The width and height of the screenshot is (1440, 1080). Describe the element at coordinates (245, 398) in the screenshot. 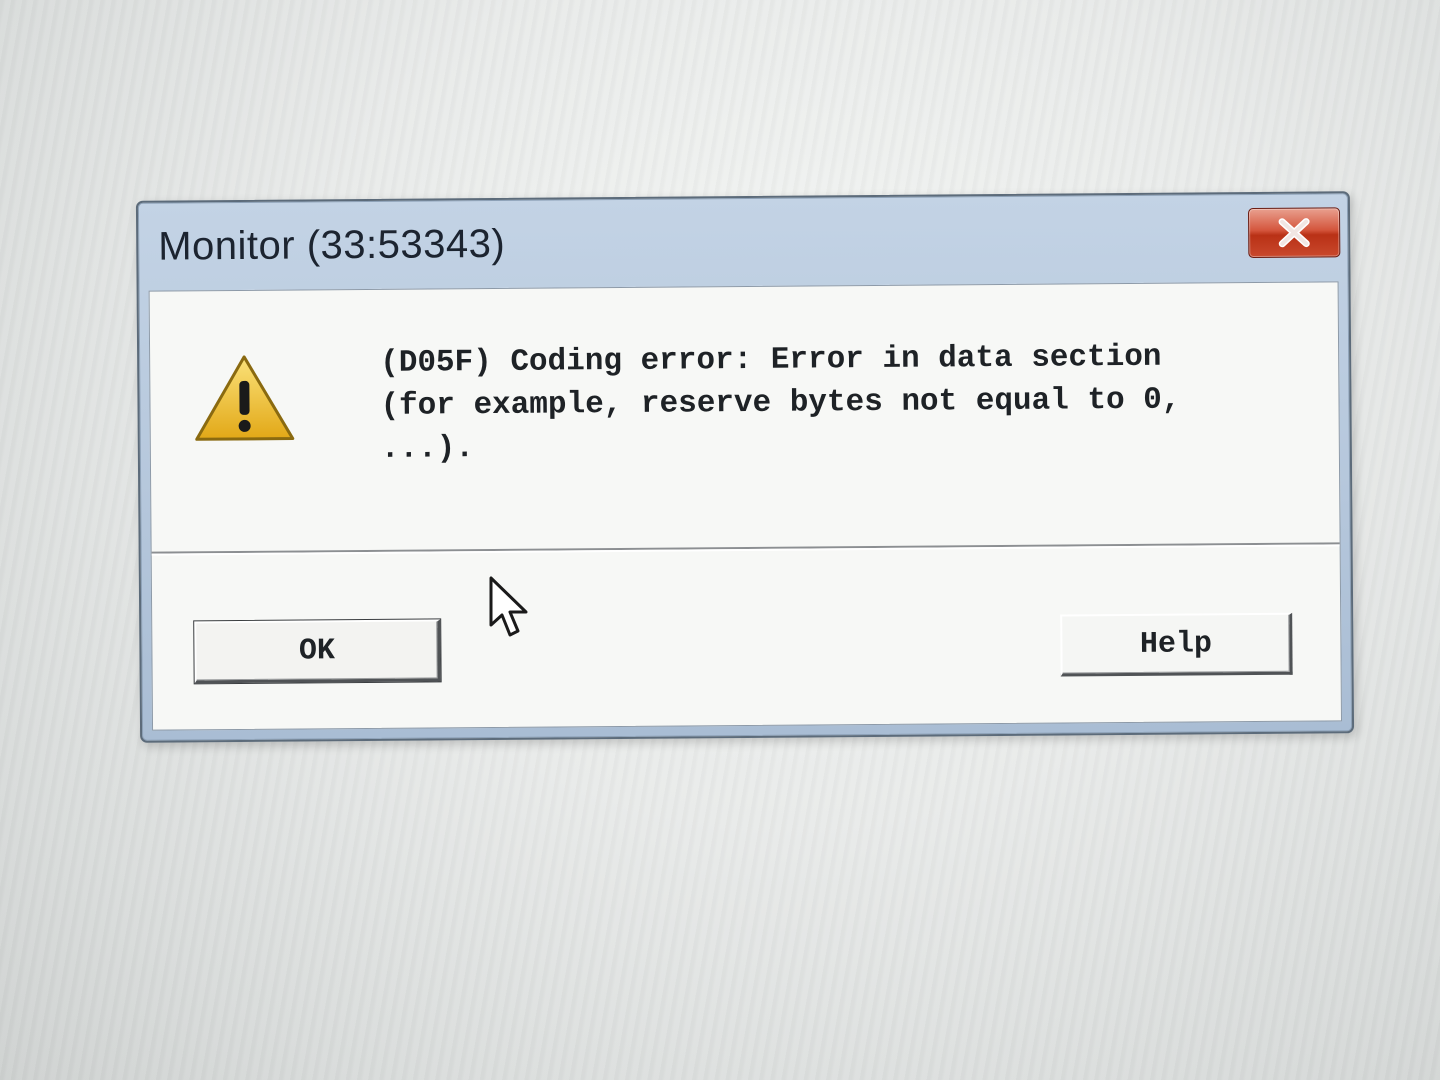

I see `warning-icon` at that location.